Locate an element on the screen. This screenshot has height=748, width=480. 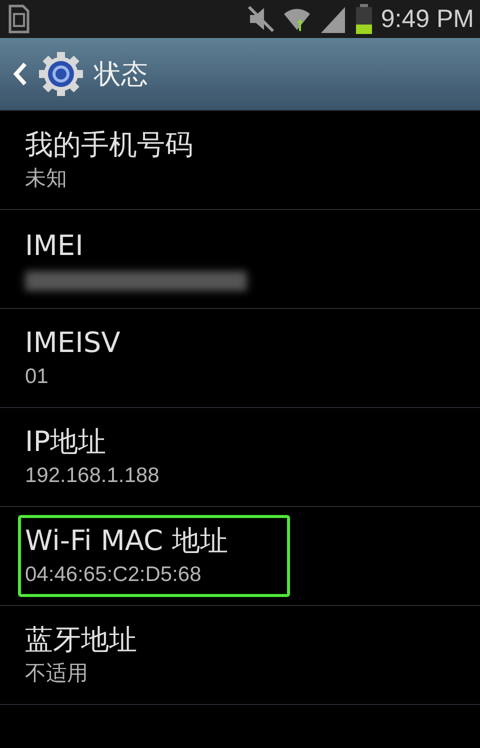
gear-icon is located at coordinates (61, 74).